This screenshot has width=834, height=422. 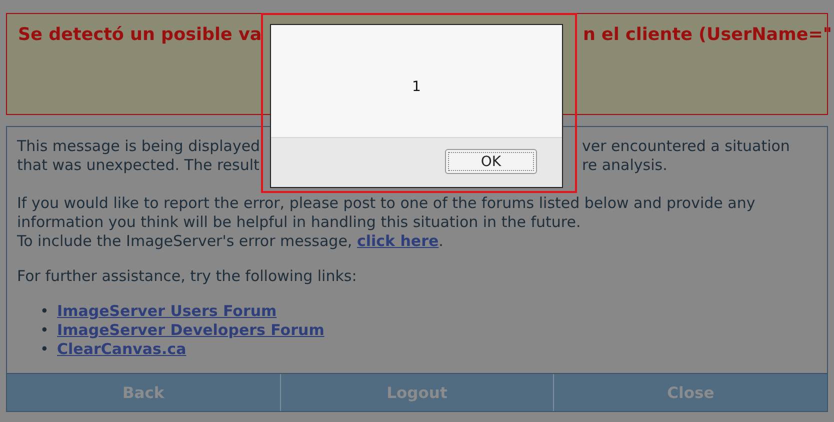 What do you see at coordinates (138, 165) in the screenshot?
I see `message-text: that was unexpected. The result` at bounding box center [138, 165].